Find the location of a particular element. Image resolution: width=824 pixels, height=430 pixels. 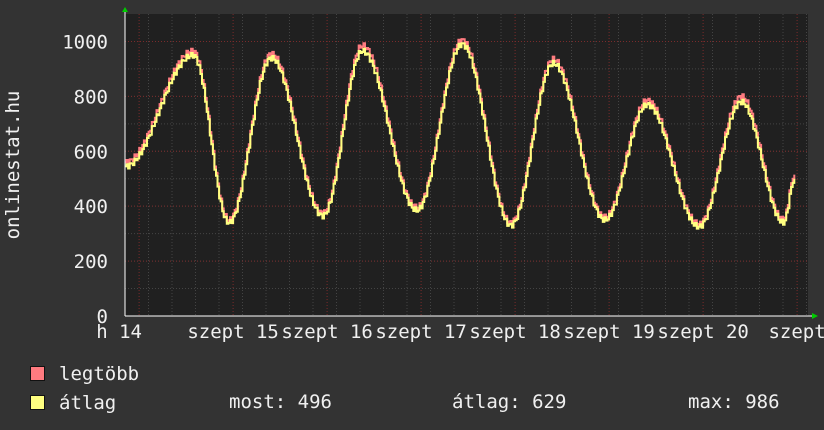

x-tick-label: szept 17 is located at coordinates (421, 332).